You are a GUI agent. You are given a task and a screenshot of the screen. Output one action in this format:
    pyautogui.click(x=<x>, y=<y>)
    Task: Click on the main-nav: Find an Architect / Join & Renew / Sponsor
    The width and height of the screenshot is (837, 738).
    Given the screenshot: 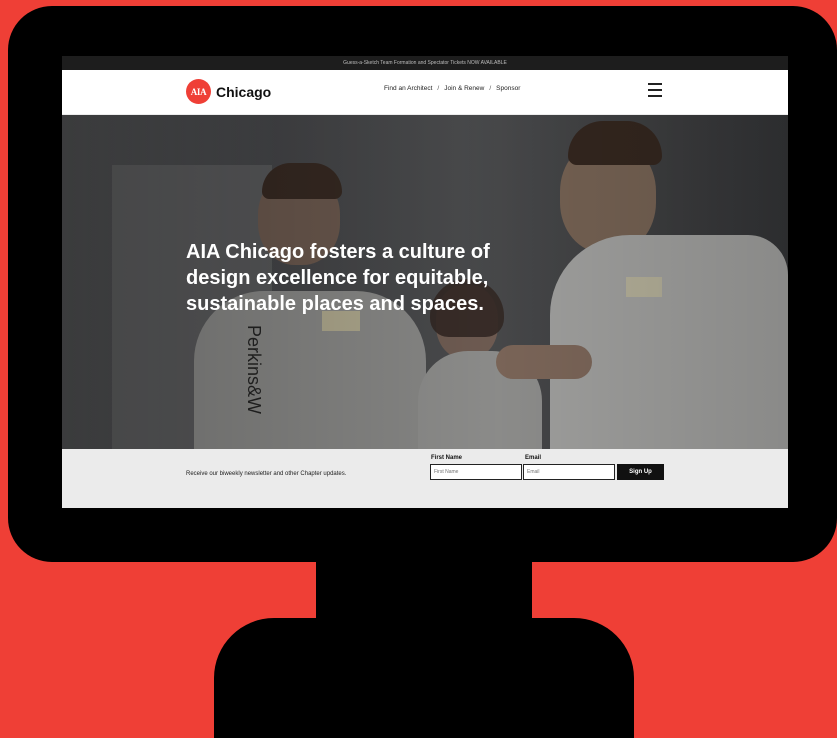 What is the action you would take?
    pyautogui.click(x=452, y=88)
    